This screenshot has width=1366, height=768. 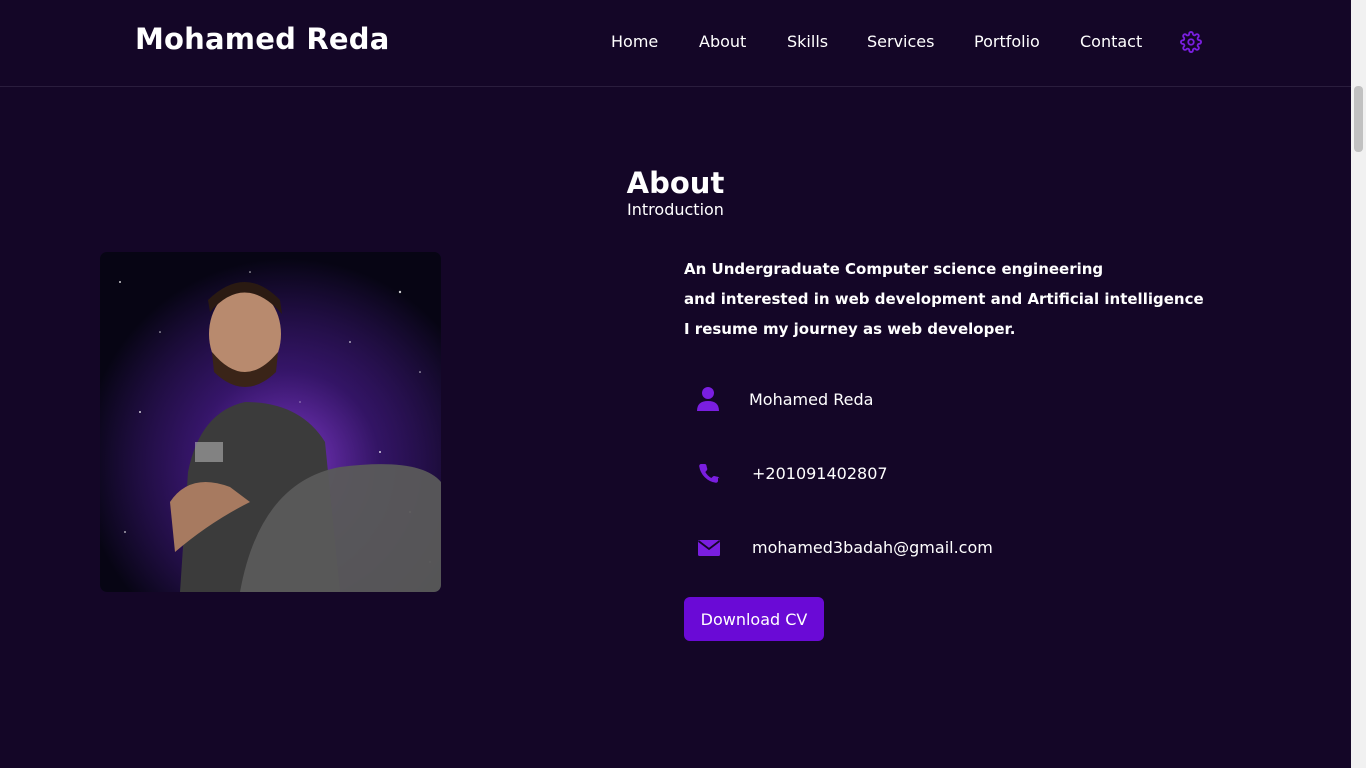 What do you see at coordinates (710, 474) in the screenshot?
I see `phone-icon` at bounding box center [710, 474].